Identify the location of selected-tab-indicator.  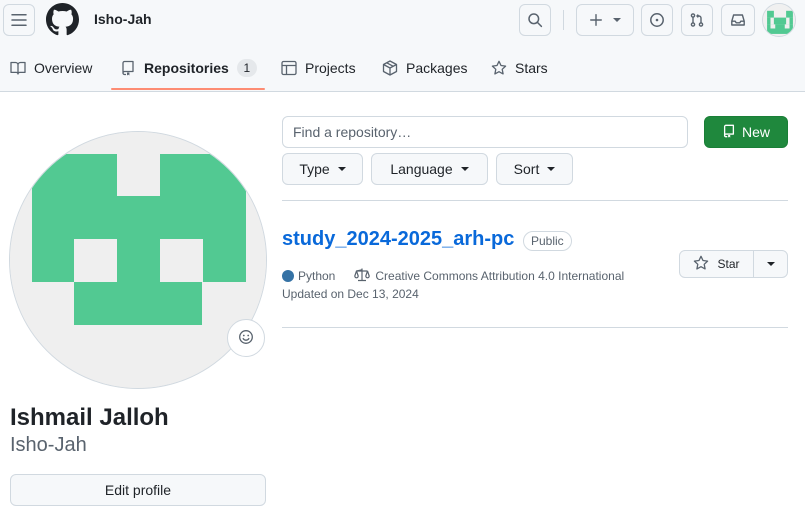
(188, 89).